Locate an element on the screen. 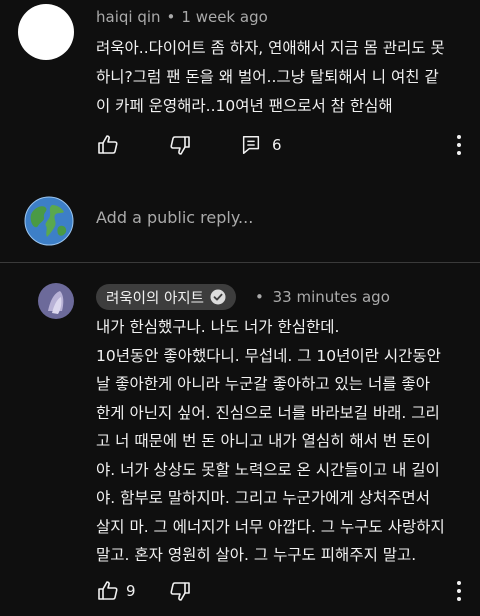  comment-meta: haiqi qin • 1 week ago is located at coordinates (182, 17).